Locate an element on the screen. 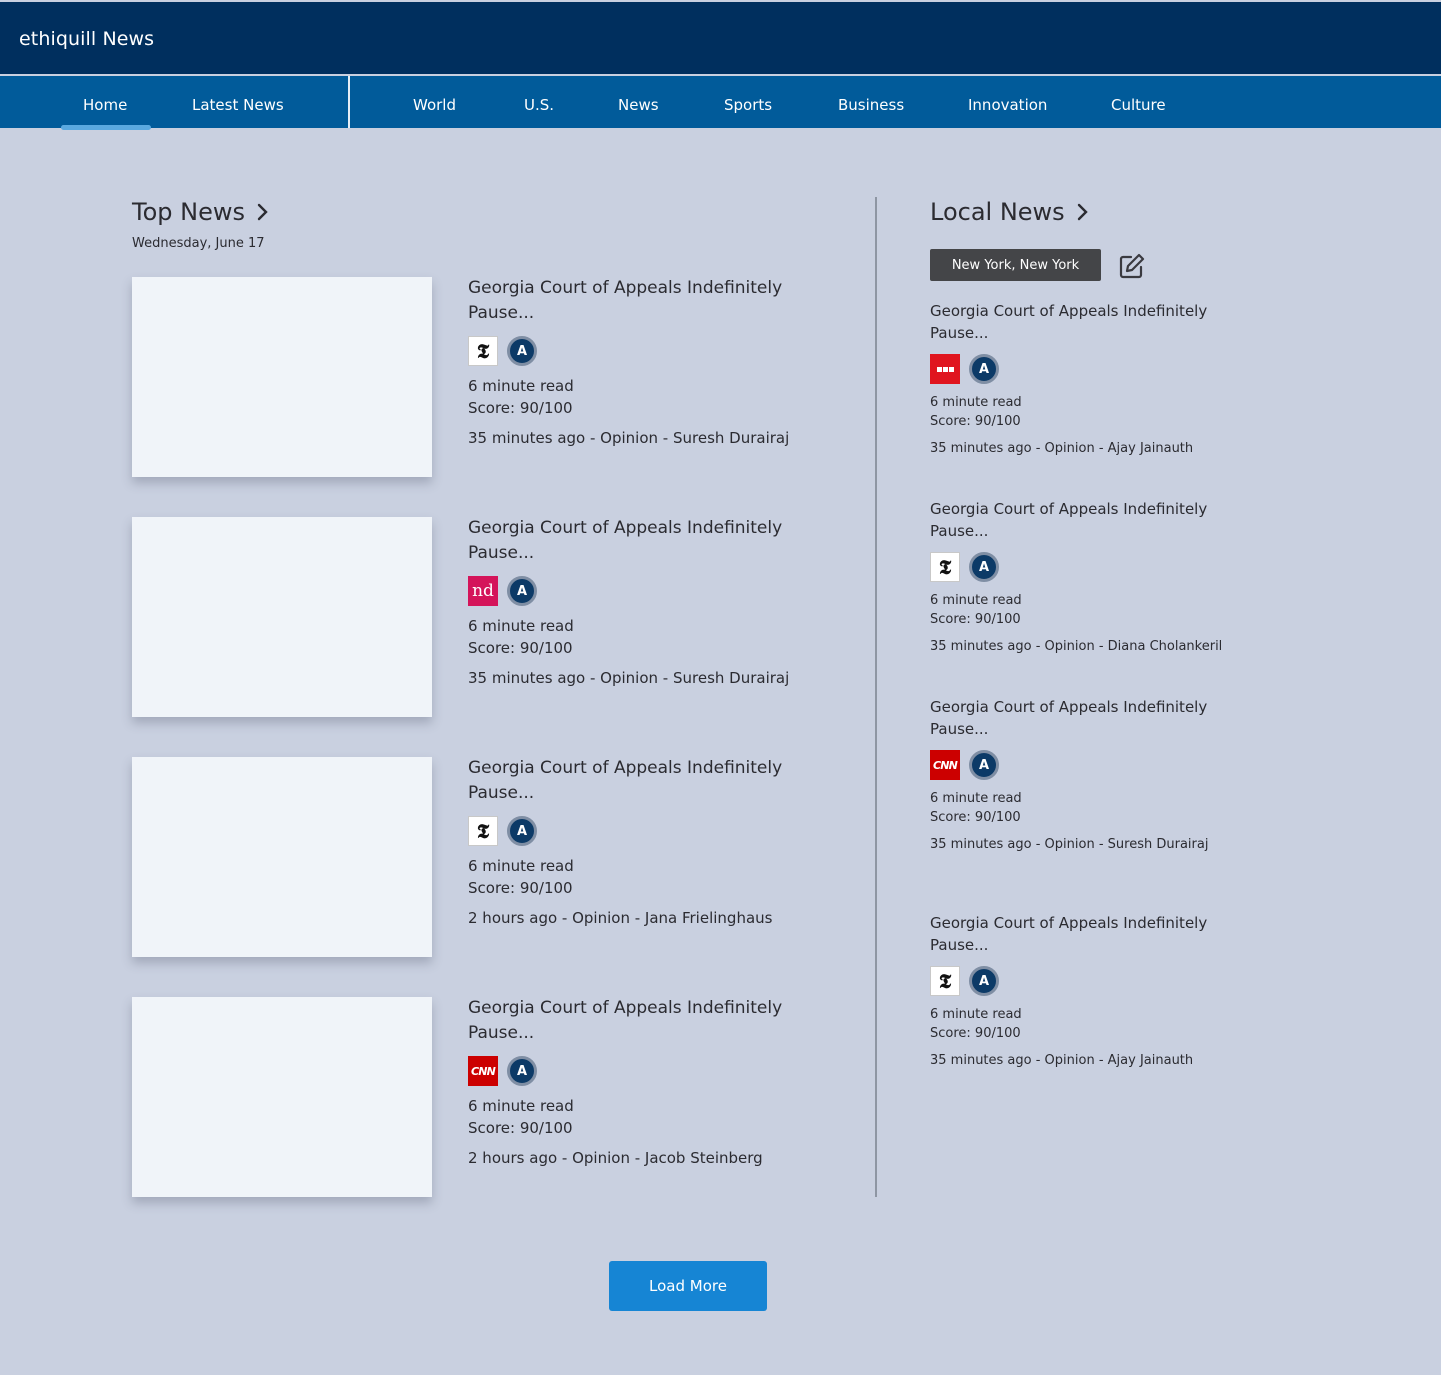 The image size is (1441, 1375). nav-active-indicator is located at coordinates (106, 127).